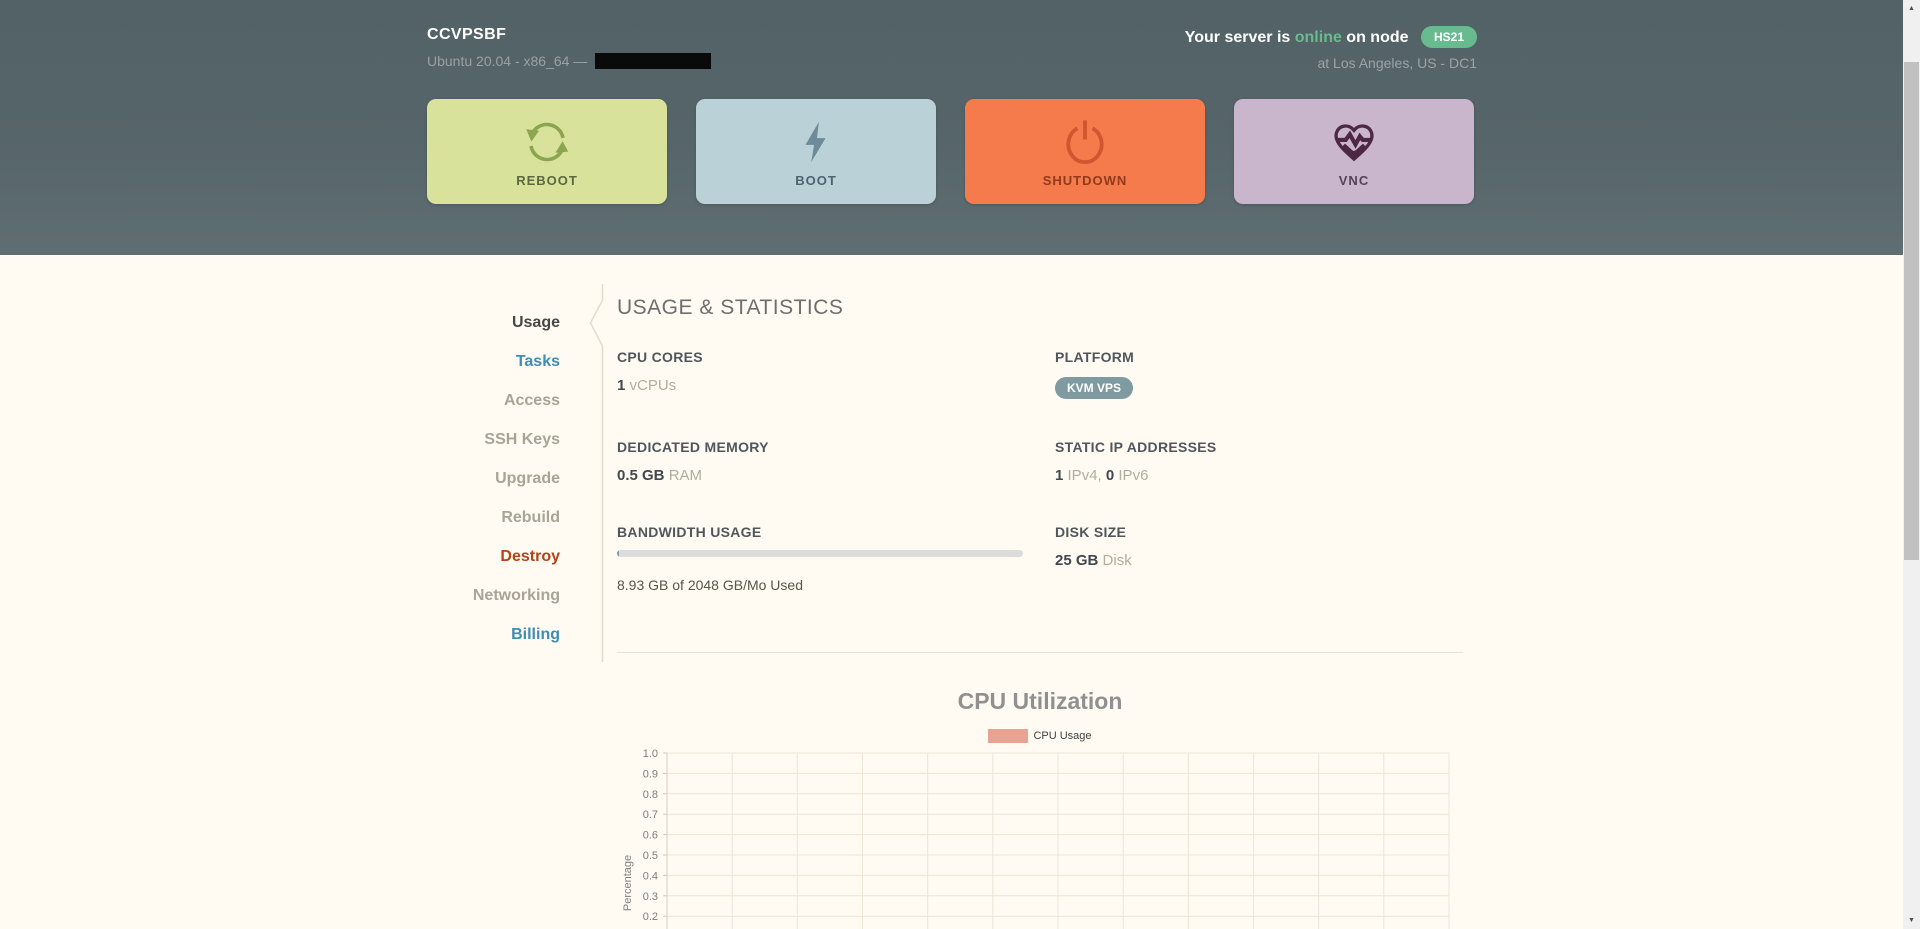 The image size is (1920, 929). I want to click on boot-button-label: BOOT, so click(816, 180).